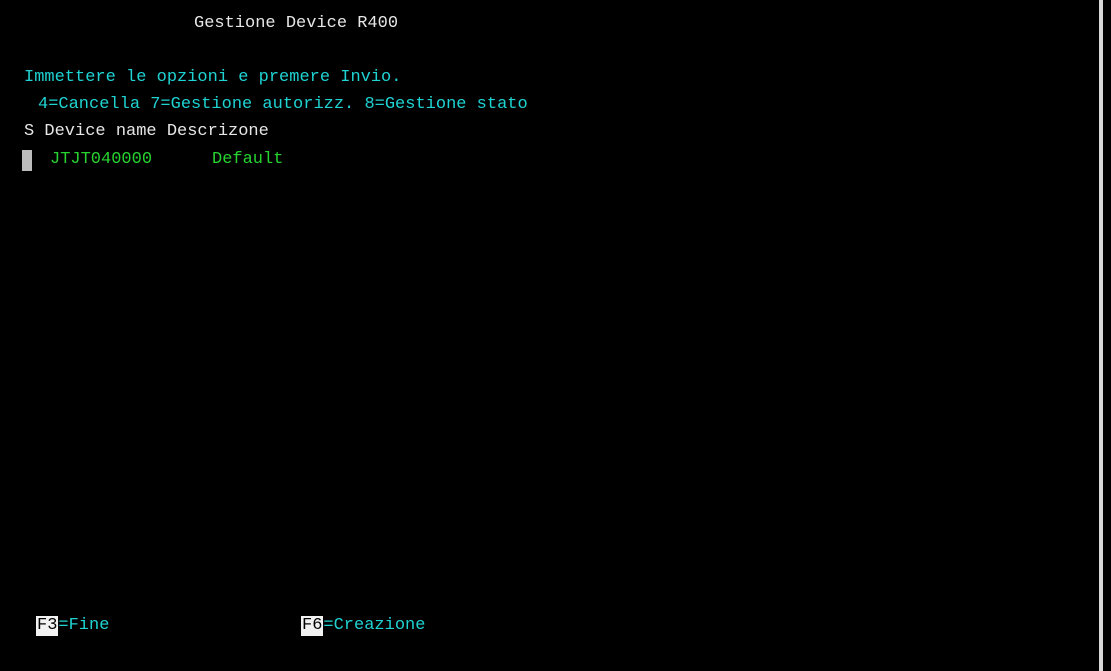 The image size is (1111, 671). I want to click on f3-action-label: =Fine, so click(84, 625).